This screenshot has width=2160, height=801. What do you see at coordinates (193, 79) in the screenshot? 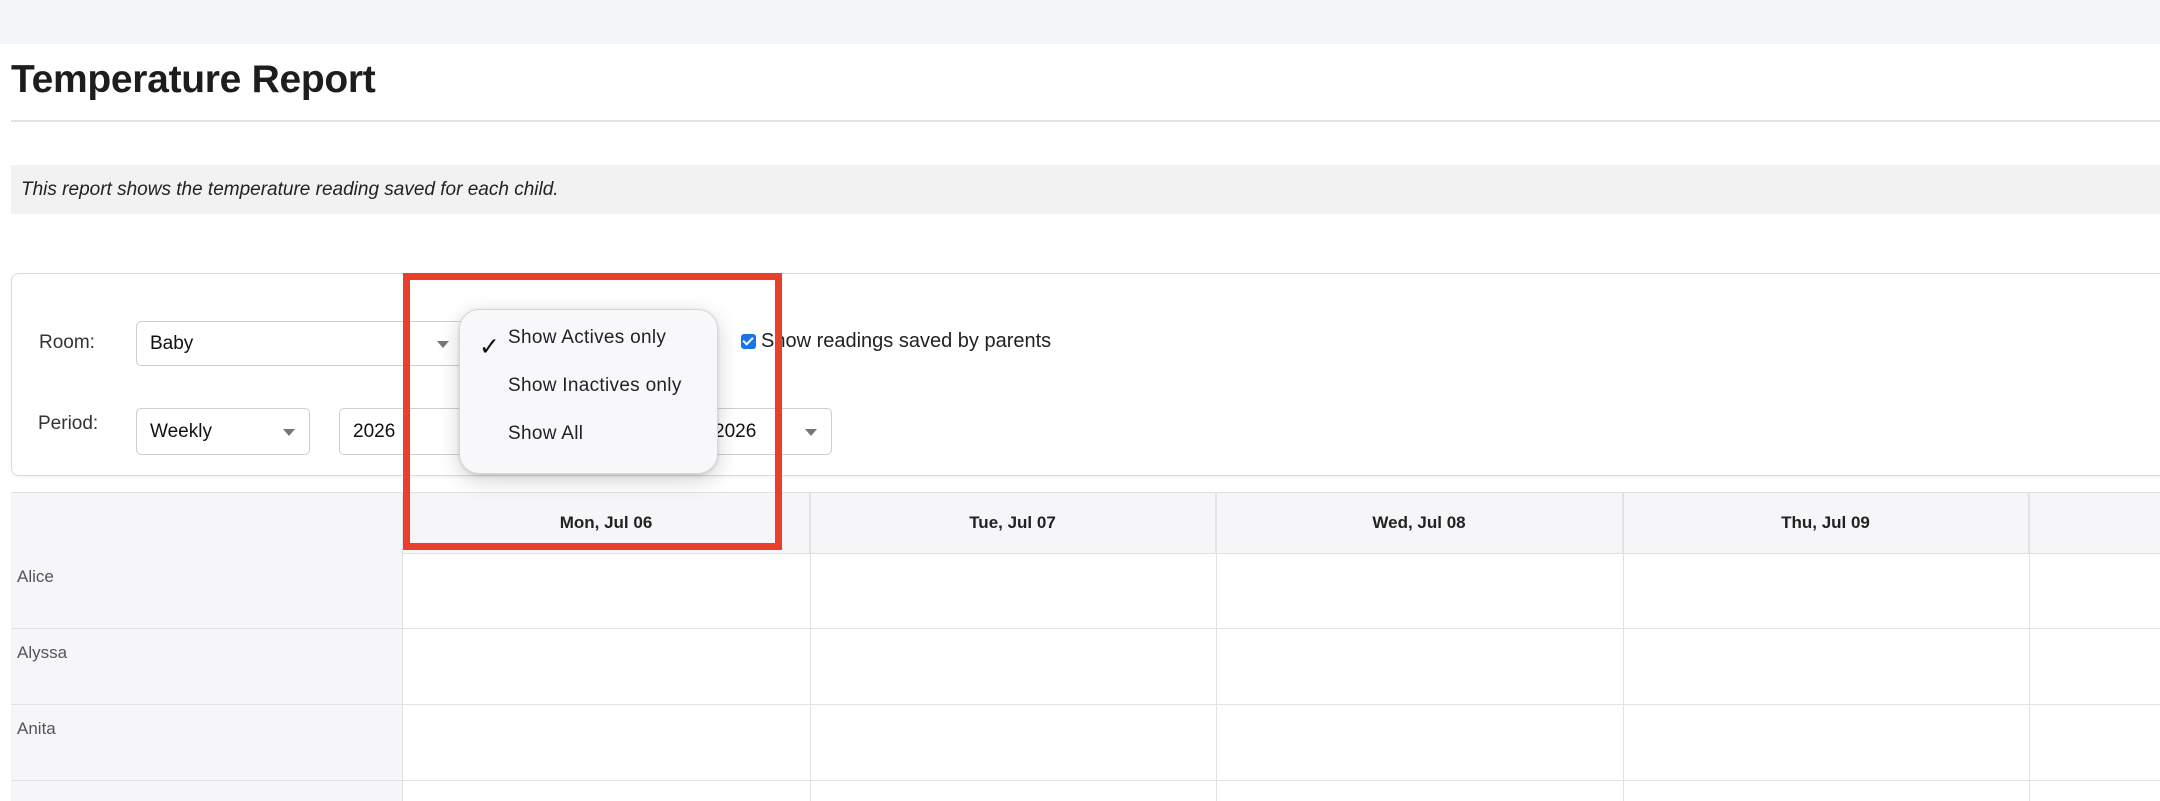
I see `page-title: Temperature Report` at bounding box center [193, 79].